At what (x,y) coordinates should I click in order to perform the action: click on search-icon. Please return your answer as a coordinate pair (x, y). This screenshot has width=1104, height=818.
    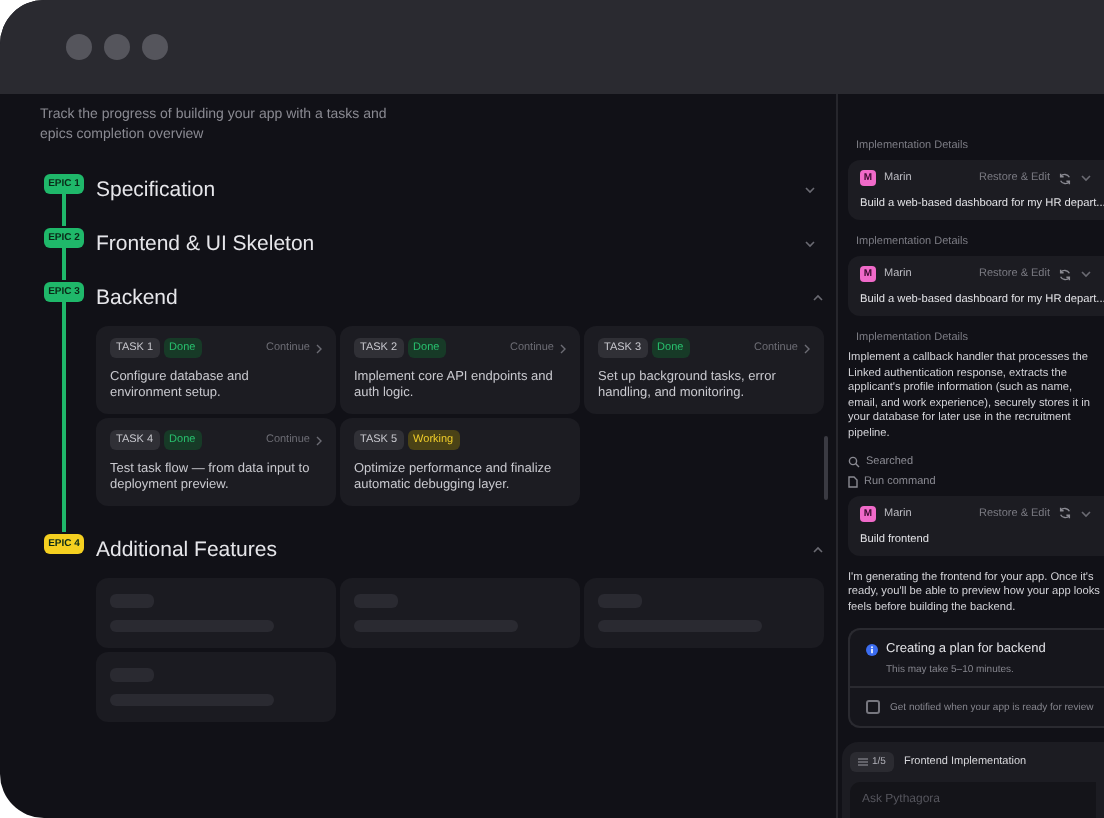
    Looking at the image, I should click on (854, 461).